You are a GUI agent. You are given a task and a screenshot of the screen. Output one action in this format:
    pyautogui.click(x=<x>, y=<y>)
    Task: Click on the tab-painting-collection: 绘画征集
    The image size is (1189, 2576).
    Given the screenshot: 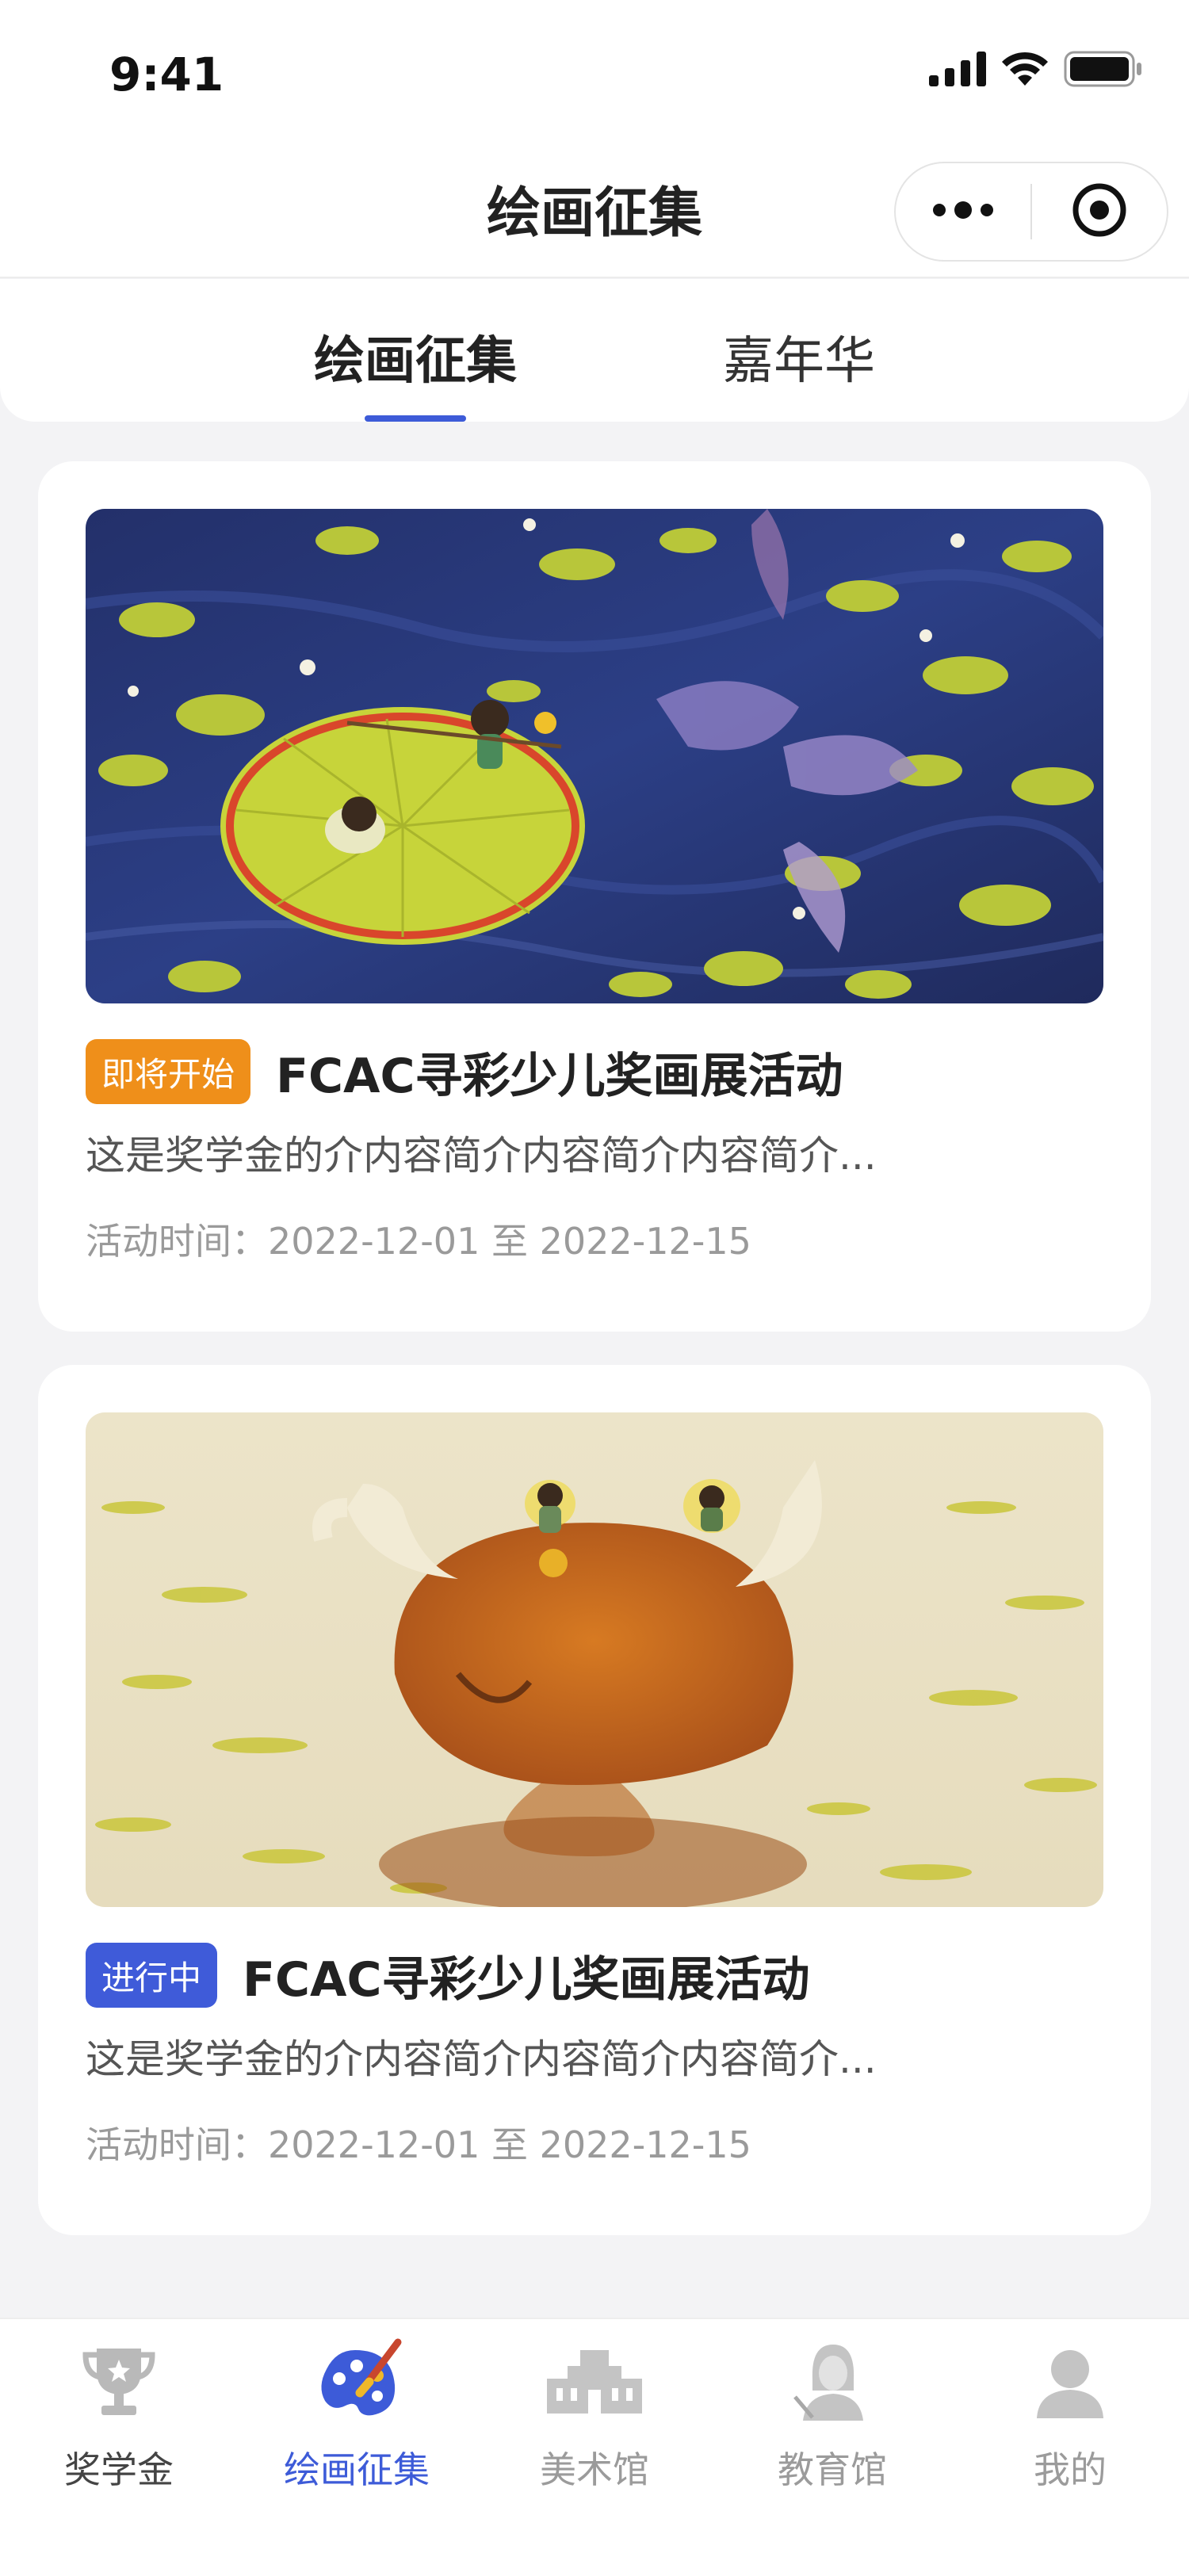 What is the action you would take?
    pyautogui.click(x=415, y=350)
    